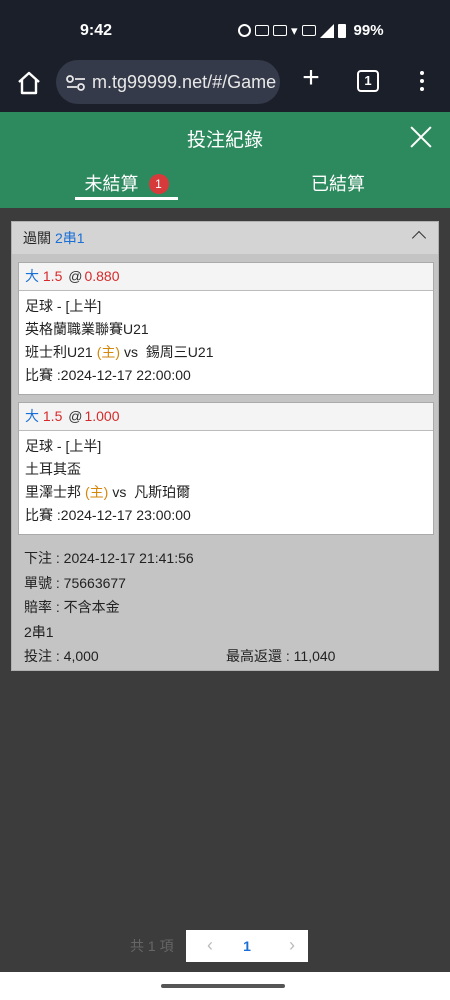 This screenshot has width=450, height=1000. Describe the element at coordinates (59, 352) in the screenshot. I see `home-team: 班士利U21` at that location.